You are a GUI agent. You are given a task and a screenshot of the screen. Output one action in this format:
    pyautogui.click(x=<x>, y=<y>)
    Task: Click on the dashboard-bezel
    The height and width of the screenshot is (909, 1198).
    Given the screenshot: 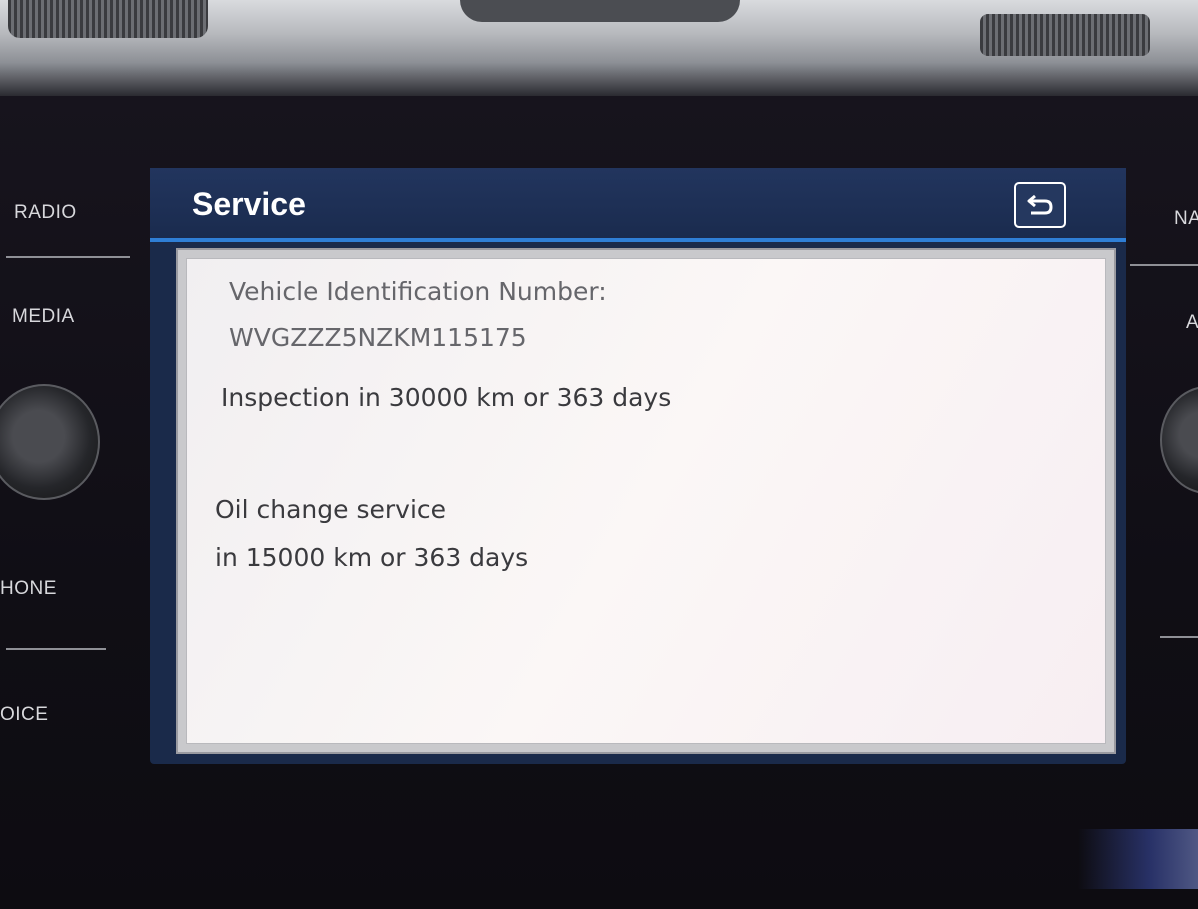 What is the action you would take?
    pyautogui.click(x=599, y=48)
    